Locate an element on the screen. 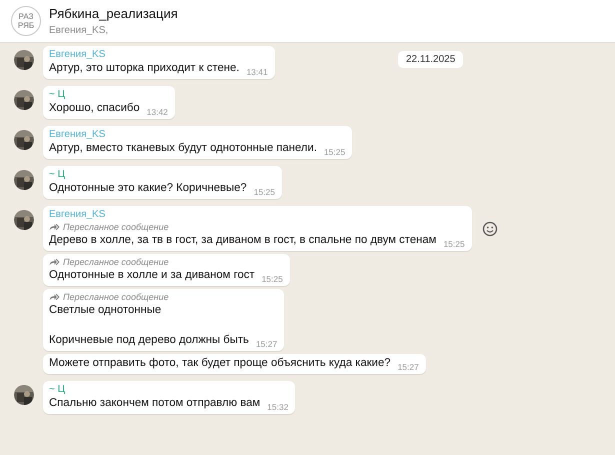 This screenshot has height=455, width=615. message-text: Светлые однотонные Коричневые под дерево должны быть is located at coordinates (149, 325).